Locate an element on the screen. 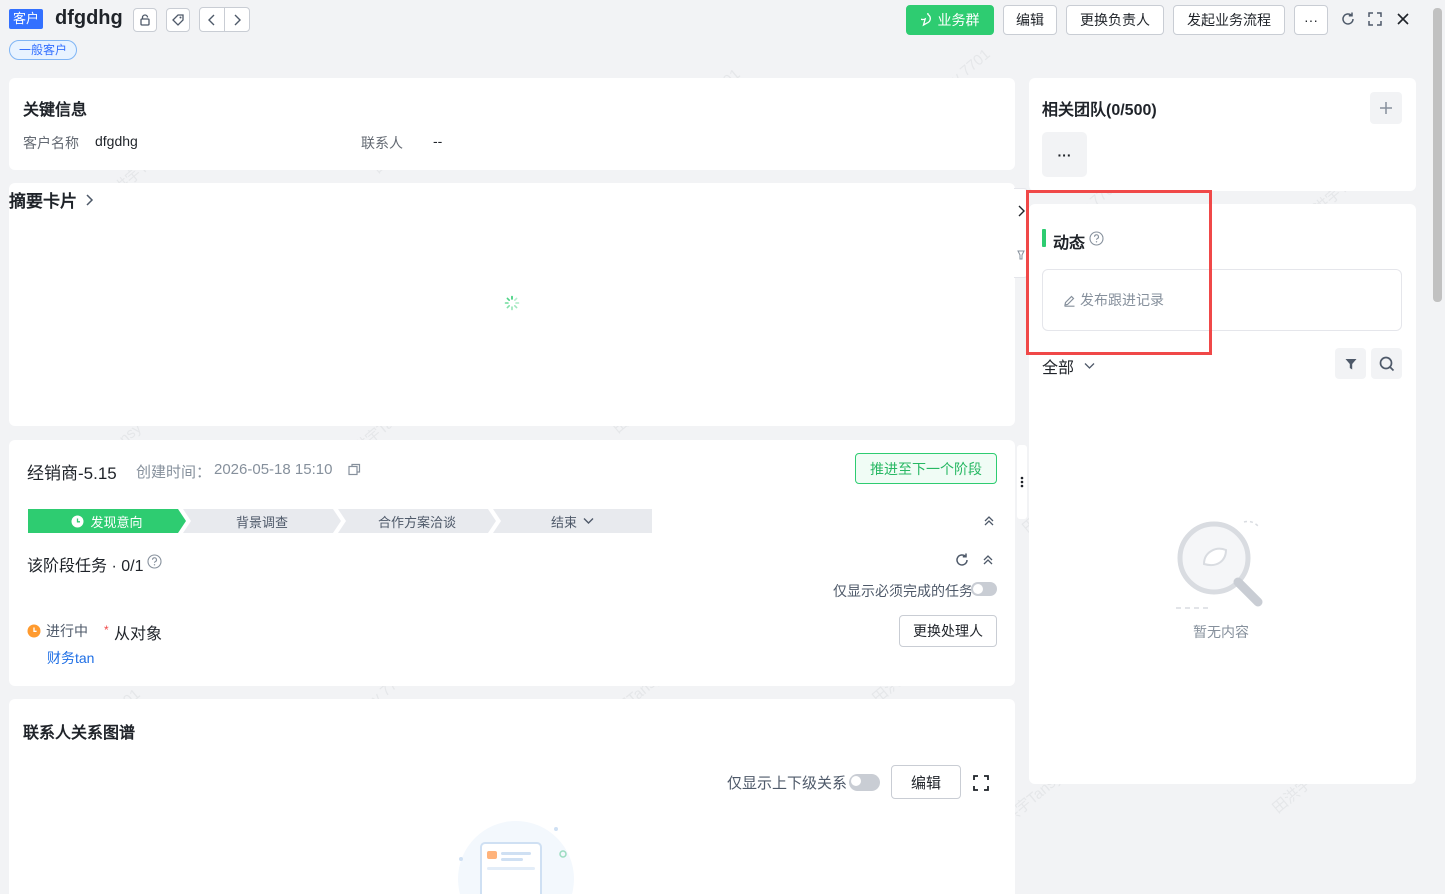 The width and height of the screenshot is (1445, 894). stage-step-discover: 发现意向 is located at coordinates (107, 521).